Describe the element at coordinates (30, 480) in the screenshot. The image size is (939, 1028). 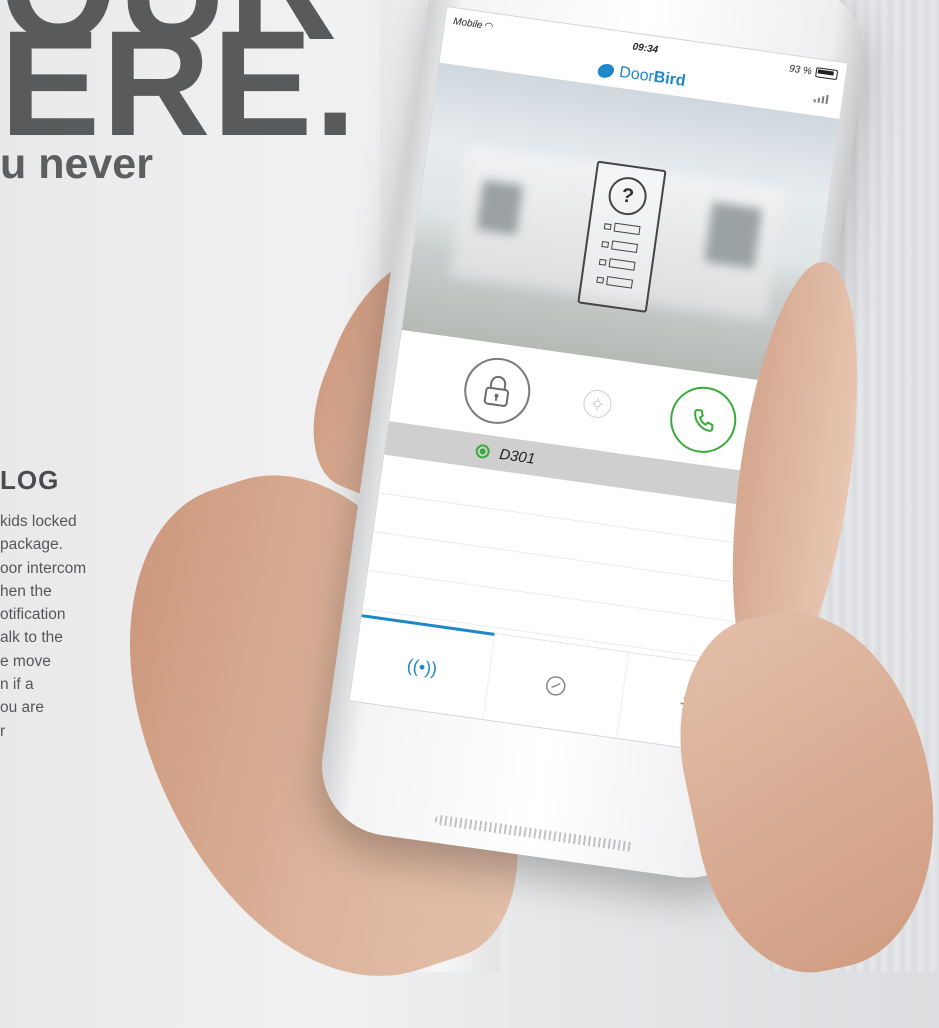
I see `section-title: LOG` at that location.